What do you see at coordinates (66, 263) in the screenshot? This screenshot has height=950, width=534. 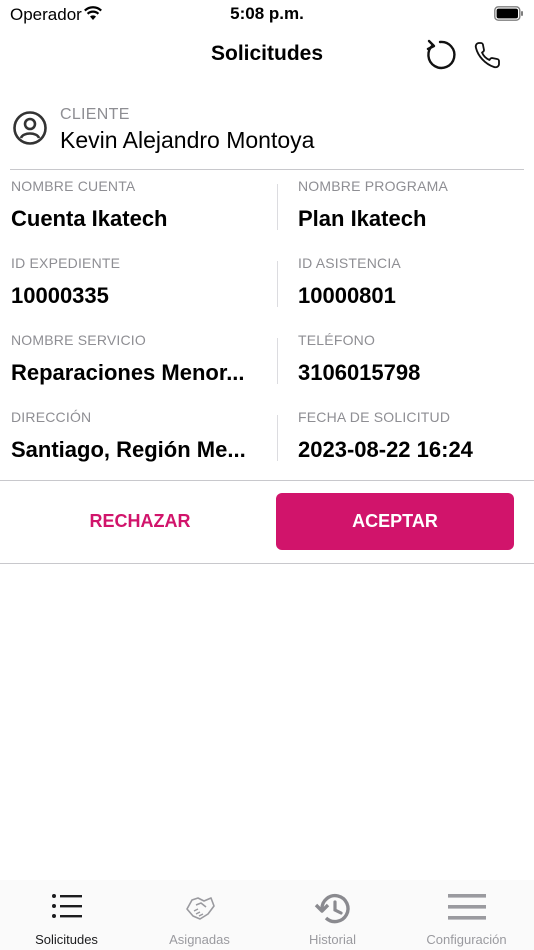 I see `detail-label: ID EXPEDIENTE` at bounding box center [66, 263].